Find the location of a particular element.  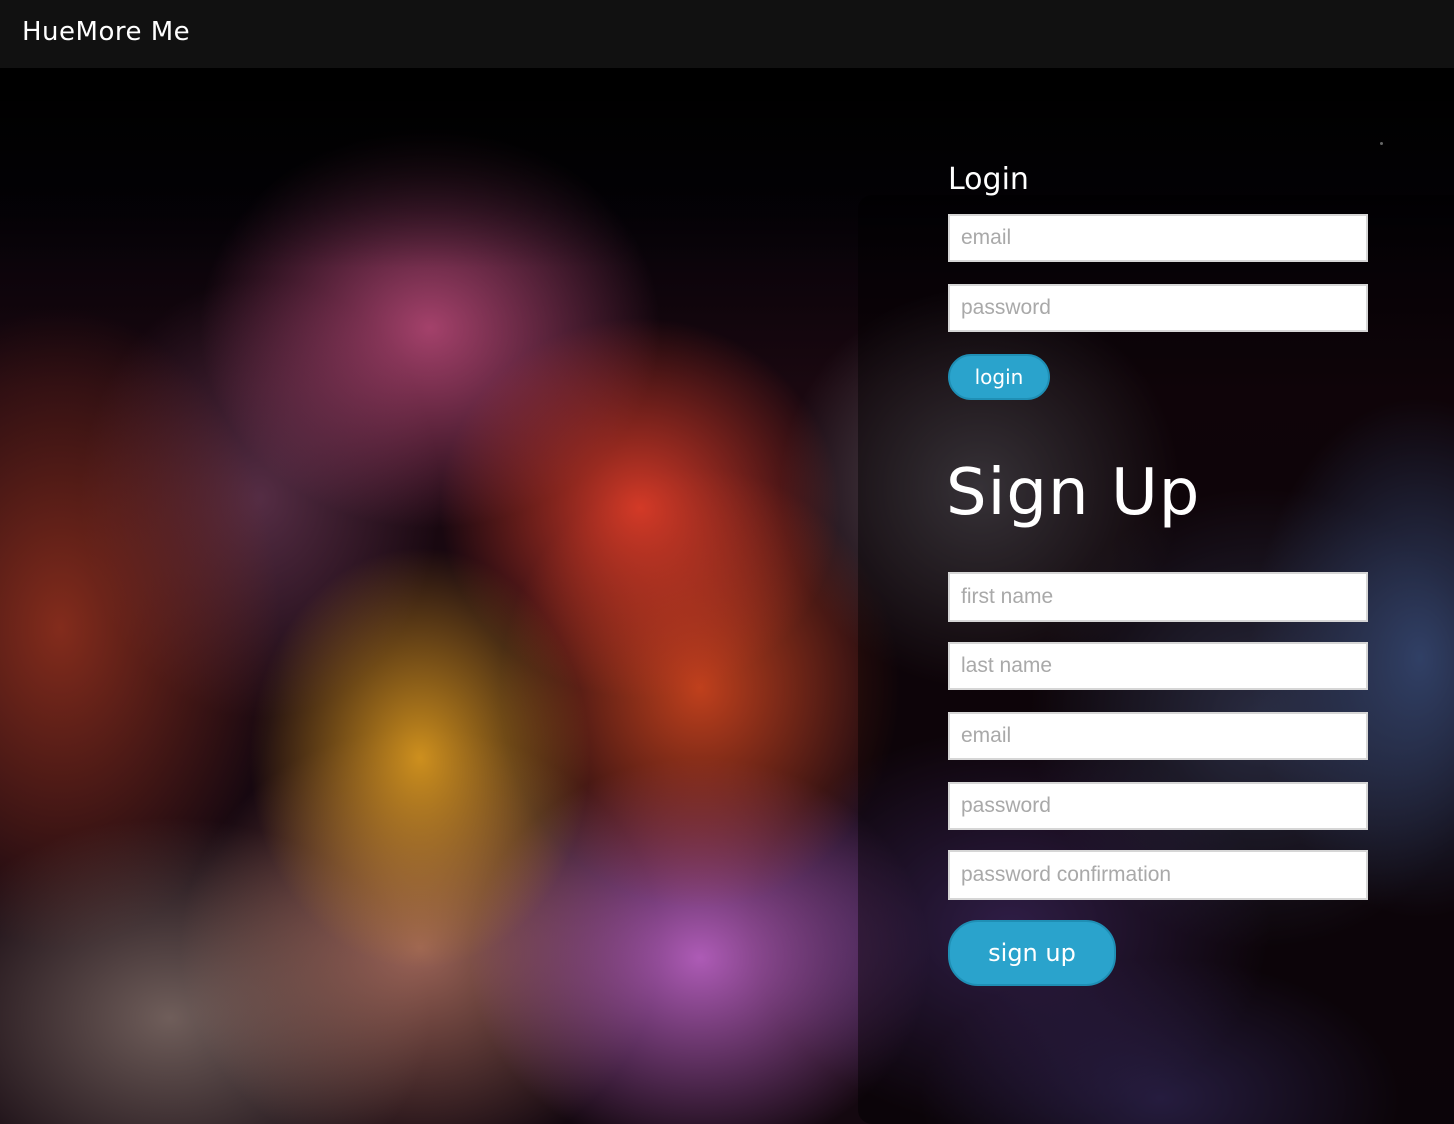

login-button: login is located at coordinates (999, 377).